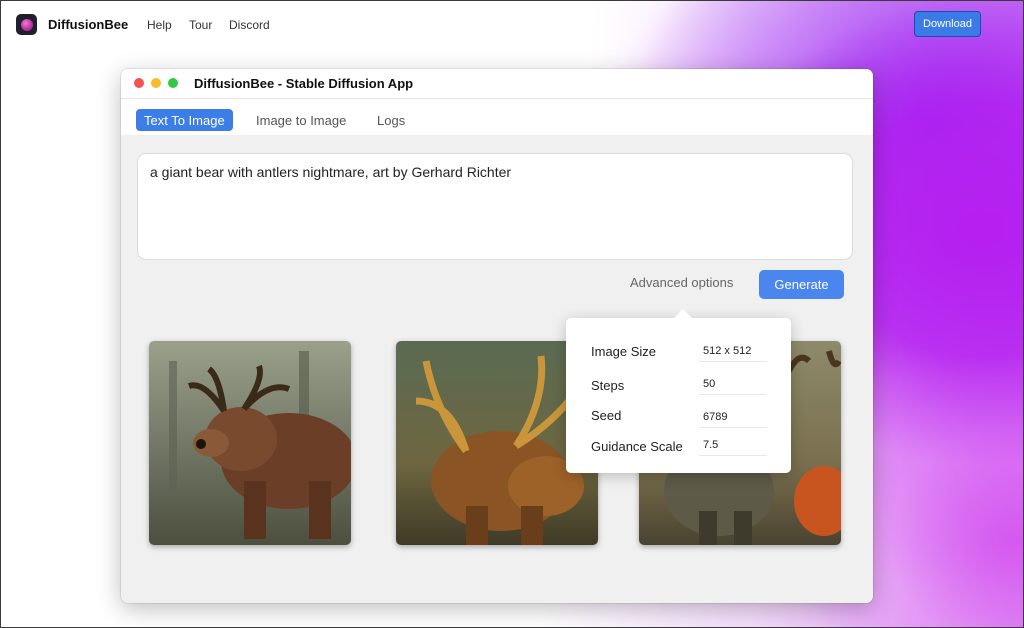  Describe the element at coordinates (139, 83) in the screenshot. I see `close-window-button` at that location.